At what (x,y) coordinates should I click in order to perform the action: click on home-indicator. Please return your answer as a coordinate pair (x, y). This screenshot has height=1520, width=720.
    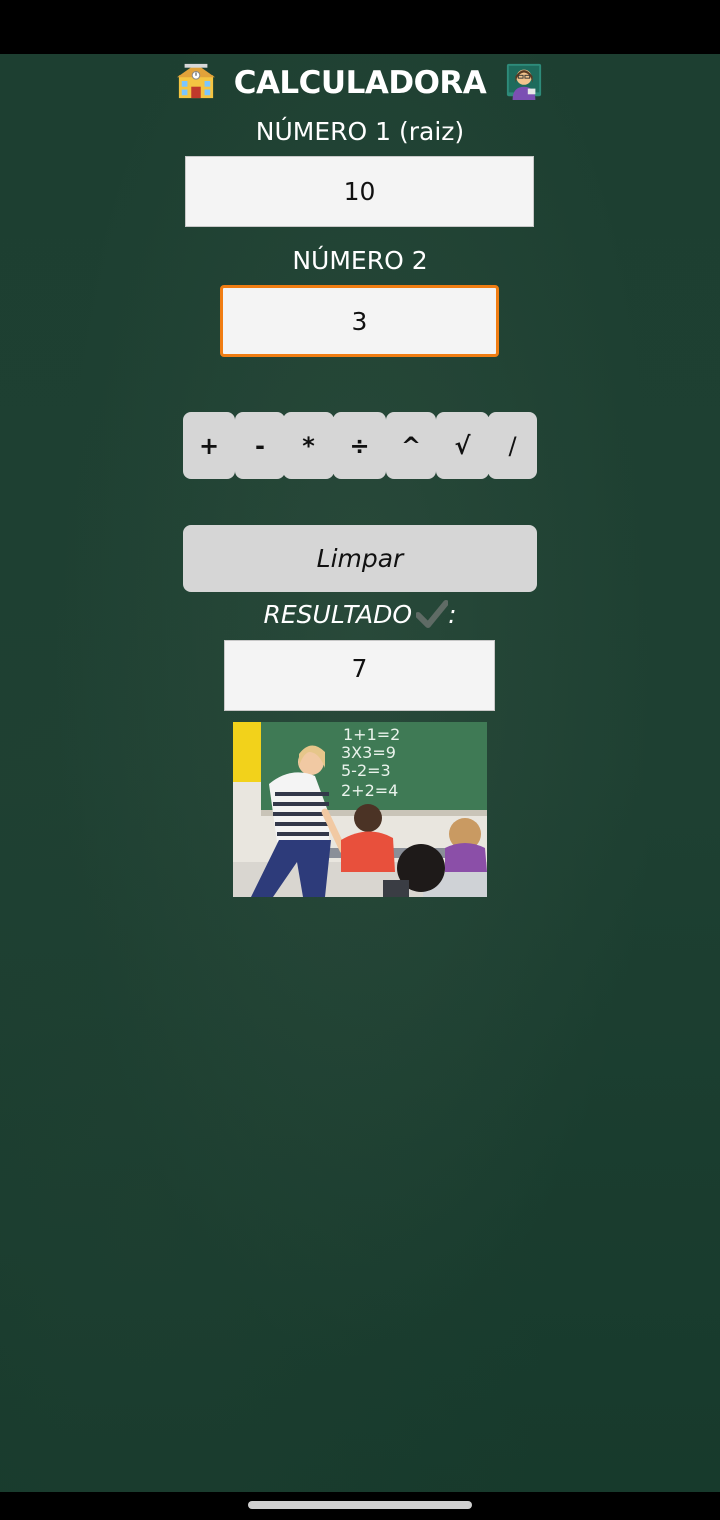
    Looking at the image, I should click on (360, 1505).